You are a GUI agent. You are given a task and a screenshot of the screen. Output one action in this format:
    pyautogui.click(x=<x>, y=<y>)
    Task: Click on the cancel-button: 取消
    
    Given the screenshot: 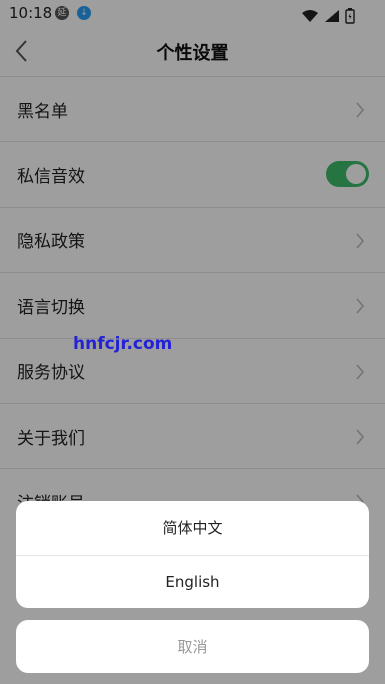 What is the action you would take?
    pyautogui.click(x=192, y=646)
    